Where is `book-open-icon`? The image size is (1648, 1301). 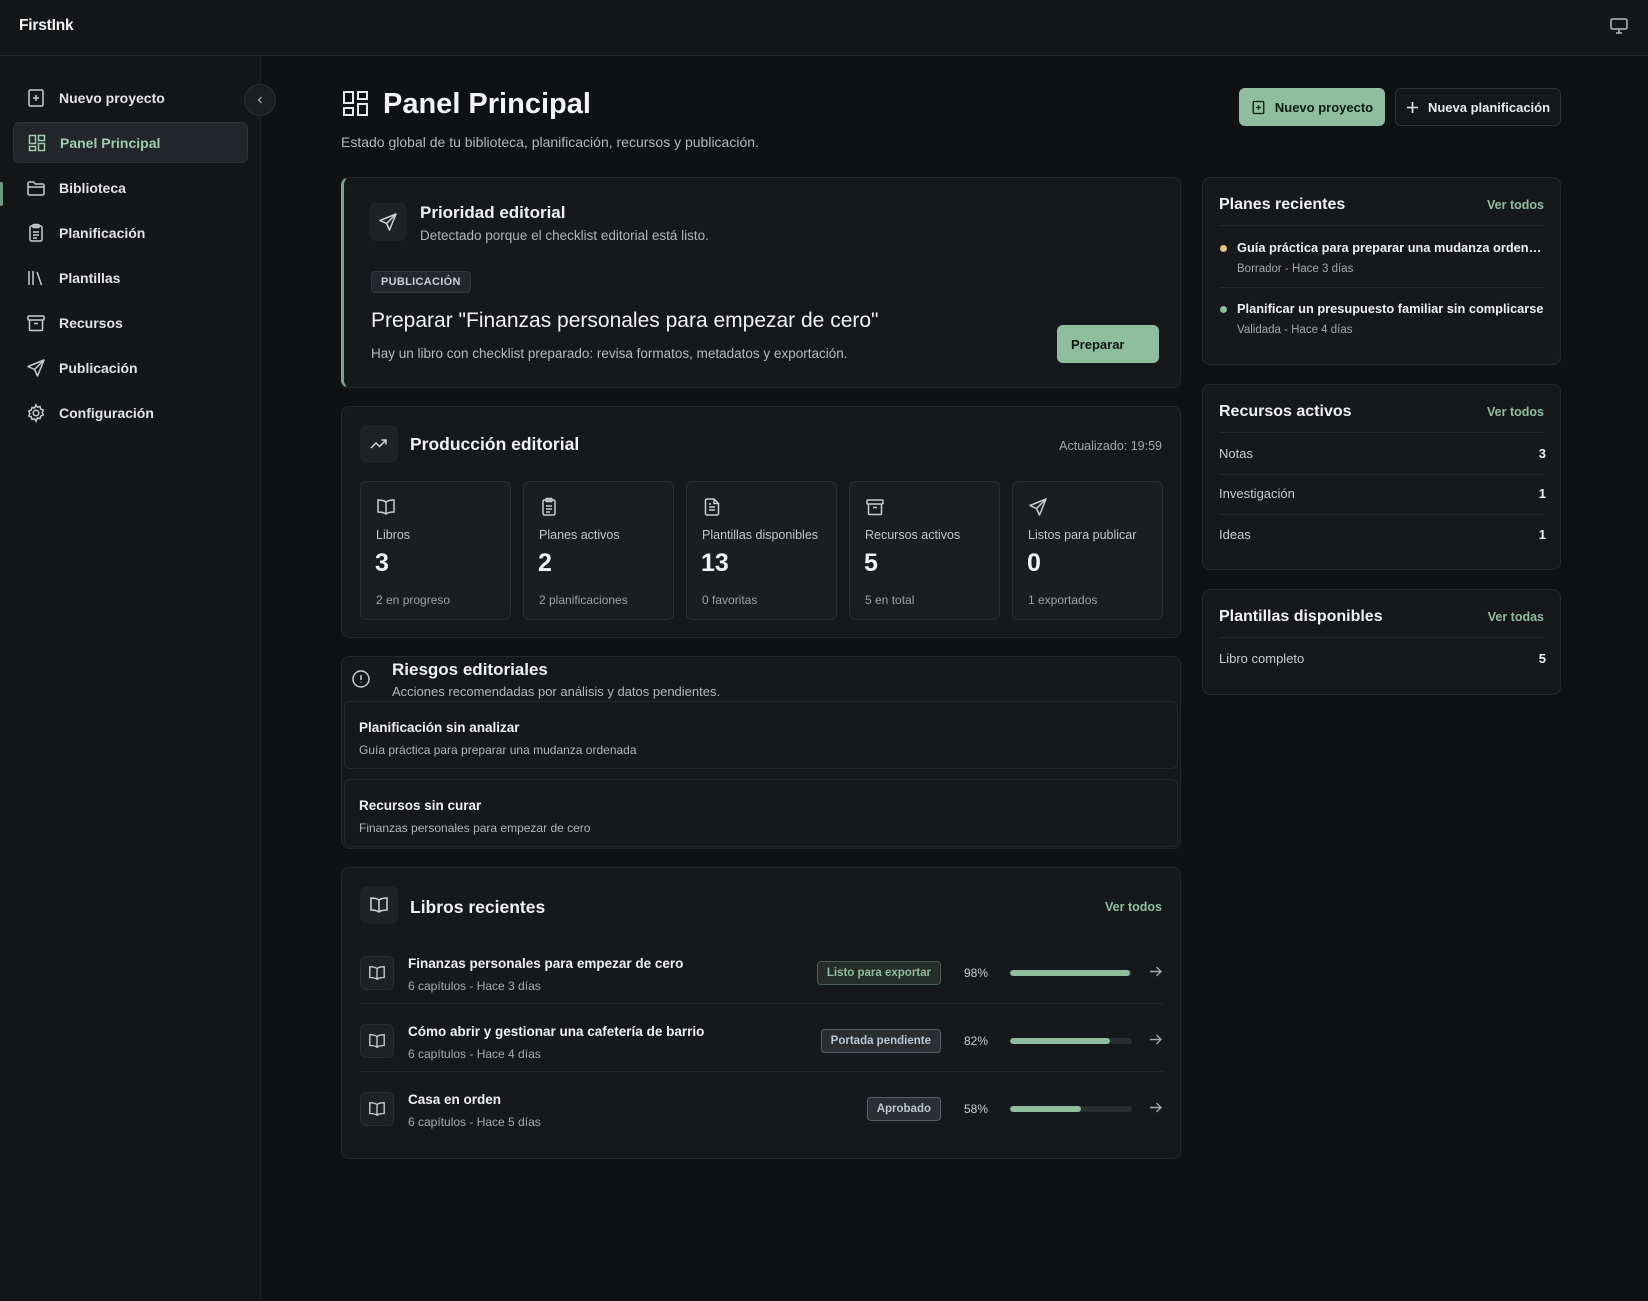 book-open-icon is located at coordinates (379, 905).